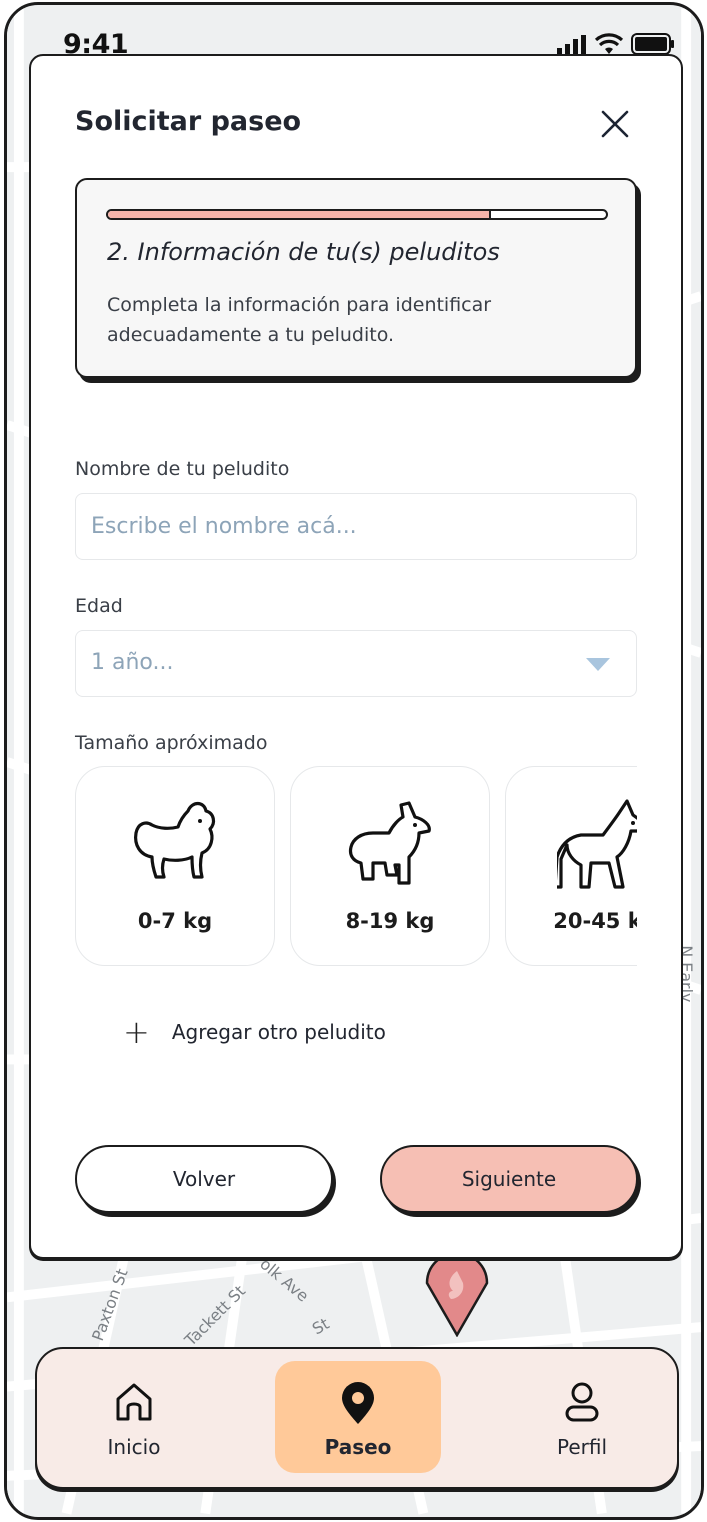 This screenshot has height=1522, width=707. What do you see at coordinates (652, 44) in the screenshot?
I see `battery-icon` at bounding box center [652, 44].